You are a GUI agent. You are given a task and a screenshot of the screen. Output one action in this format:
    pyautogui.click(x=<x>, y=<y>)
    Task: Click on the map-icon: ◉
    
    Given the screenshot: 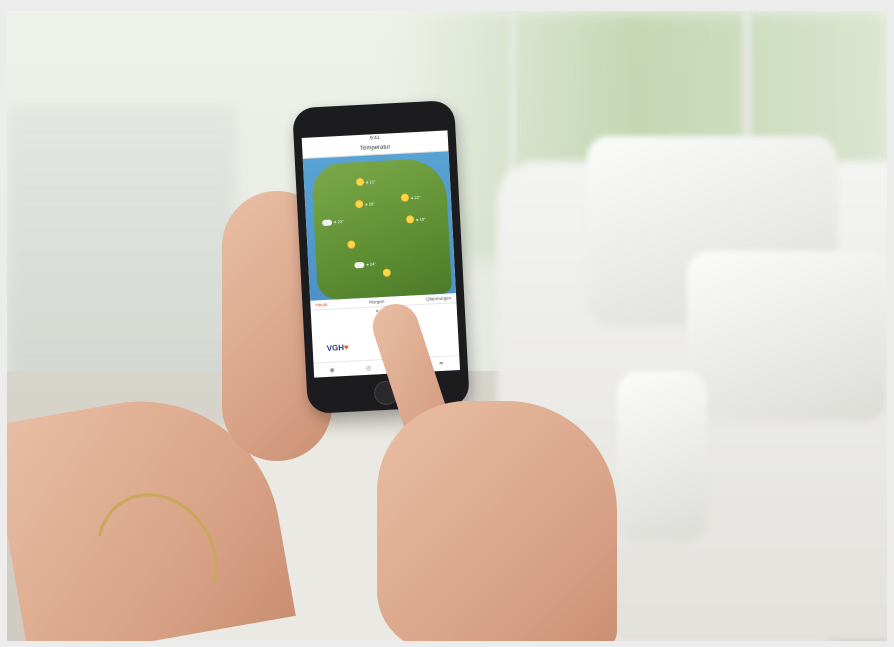 What is the action you would take?
    pyautogui.click(x=332, y=369)
    